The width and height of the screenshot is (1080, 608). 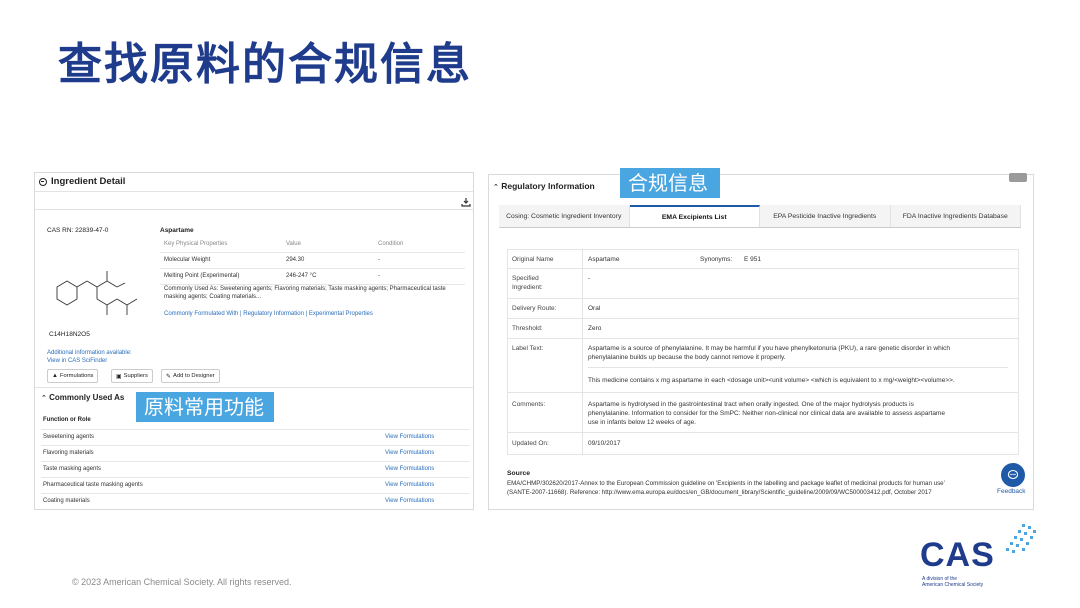 I want to click on add-to-designer-button: ✎ Add to Designer, so click(x=190, y=376).